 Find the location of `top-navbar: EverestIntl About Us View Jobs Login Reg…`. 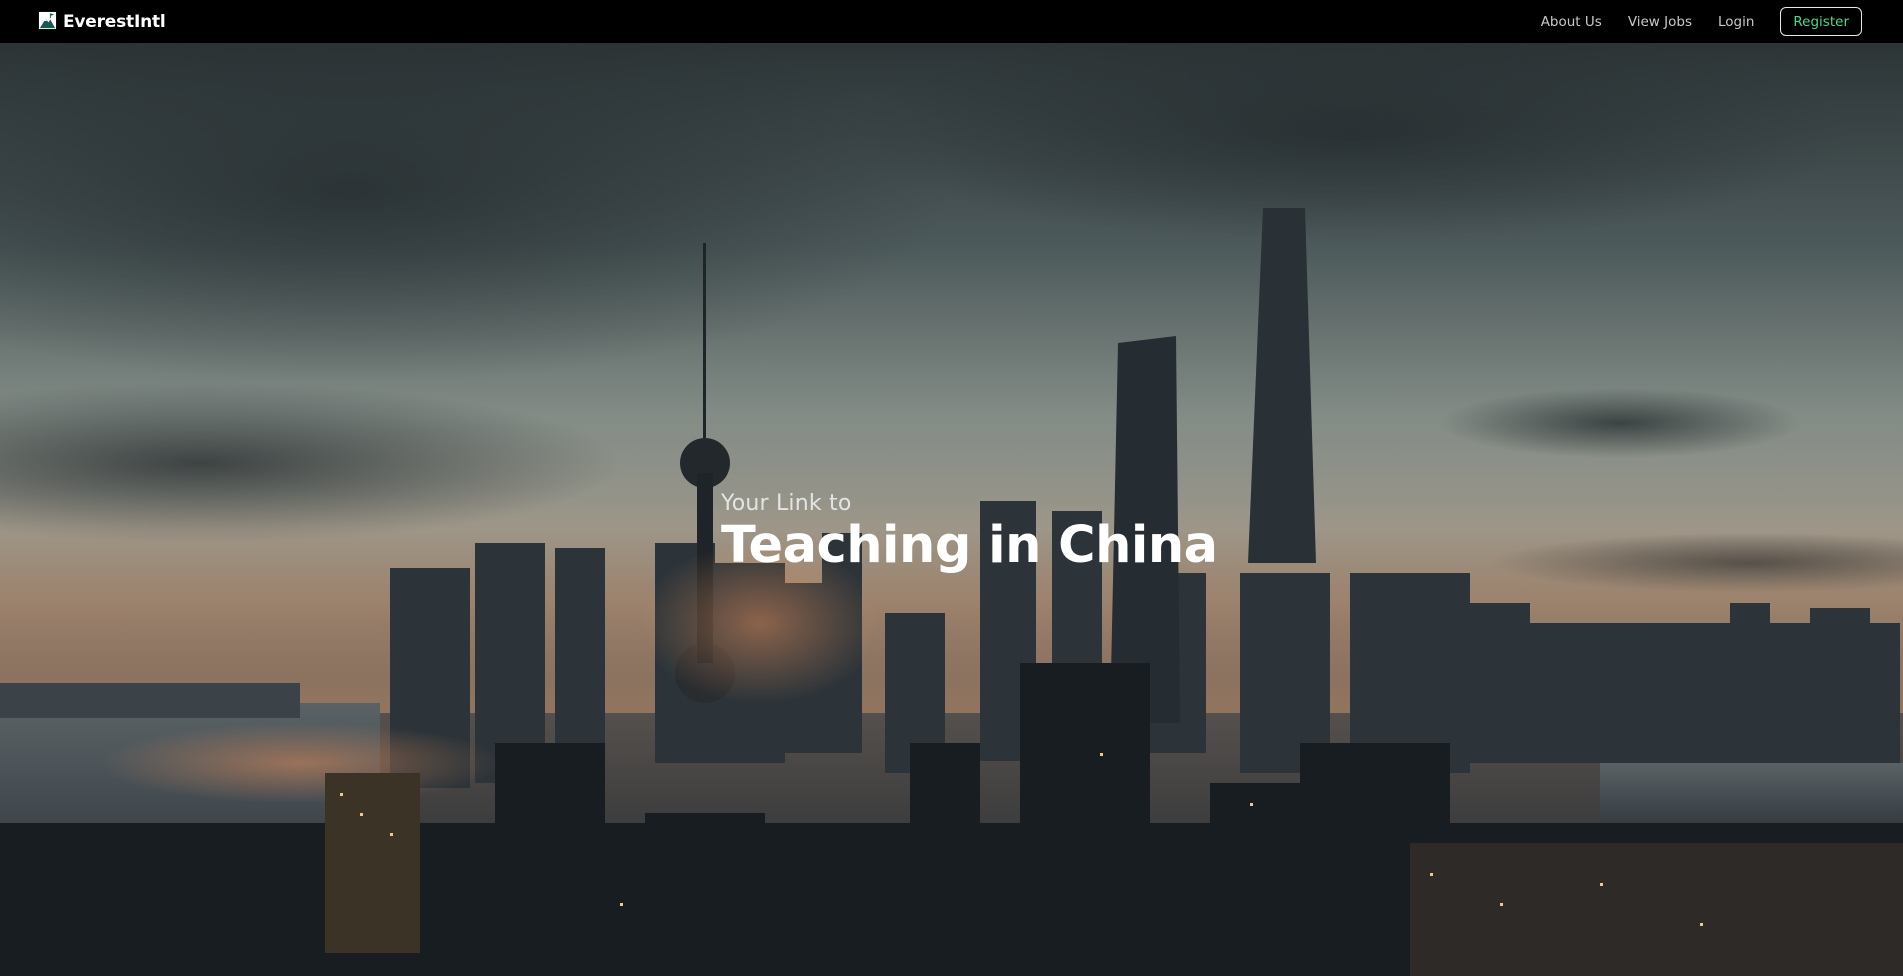

top-navbar: EverestIntl About Us View Jobs Login Reg… is located at coordinates (951, 21).